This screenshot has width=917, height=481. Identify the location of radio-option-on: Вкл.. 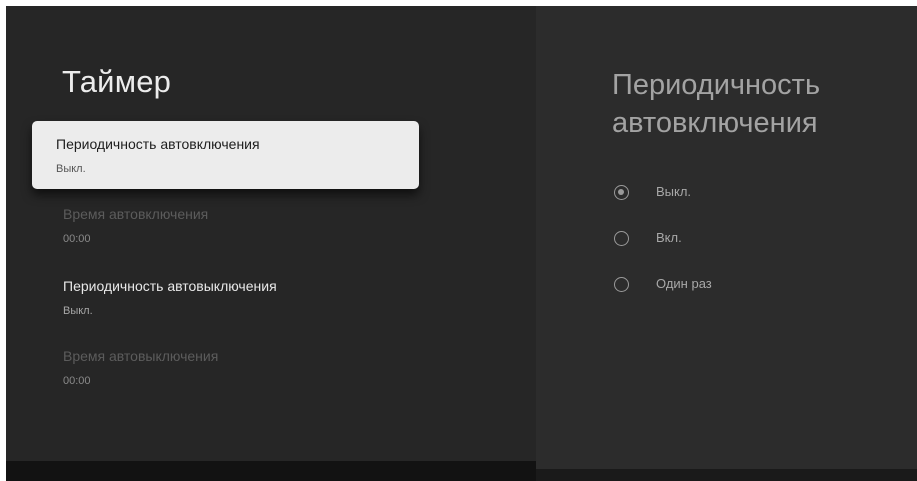
(744, 240).